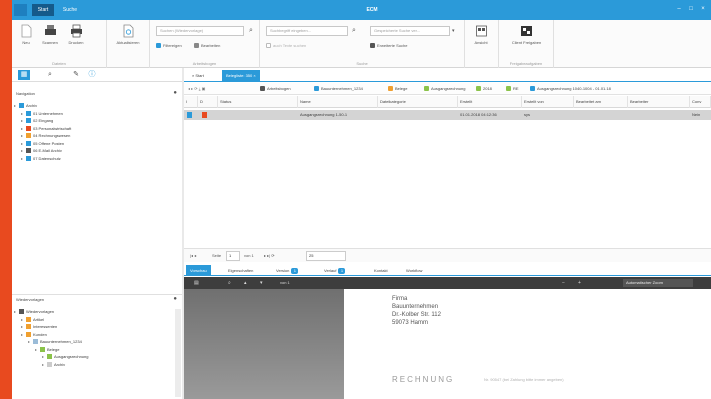  I want to click on filter-button: Filtereigen, so click(169, 46).